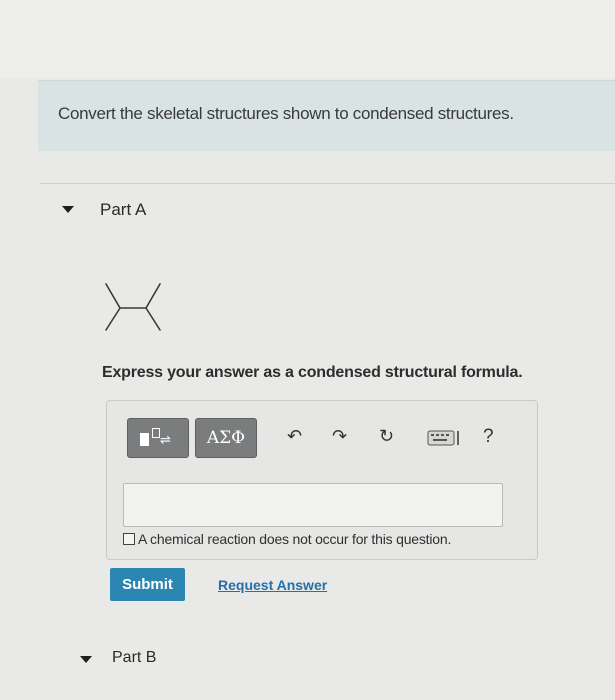 The width and height of the screenshot is (615, 700). What do you see at coordinates (294, 436) in the screenshot?
I see `undo-icon: ↶` at bounding box center [294, 436].